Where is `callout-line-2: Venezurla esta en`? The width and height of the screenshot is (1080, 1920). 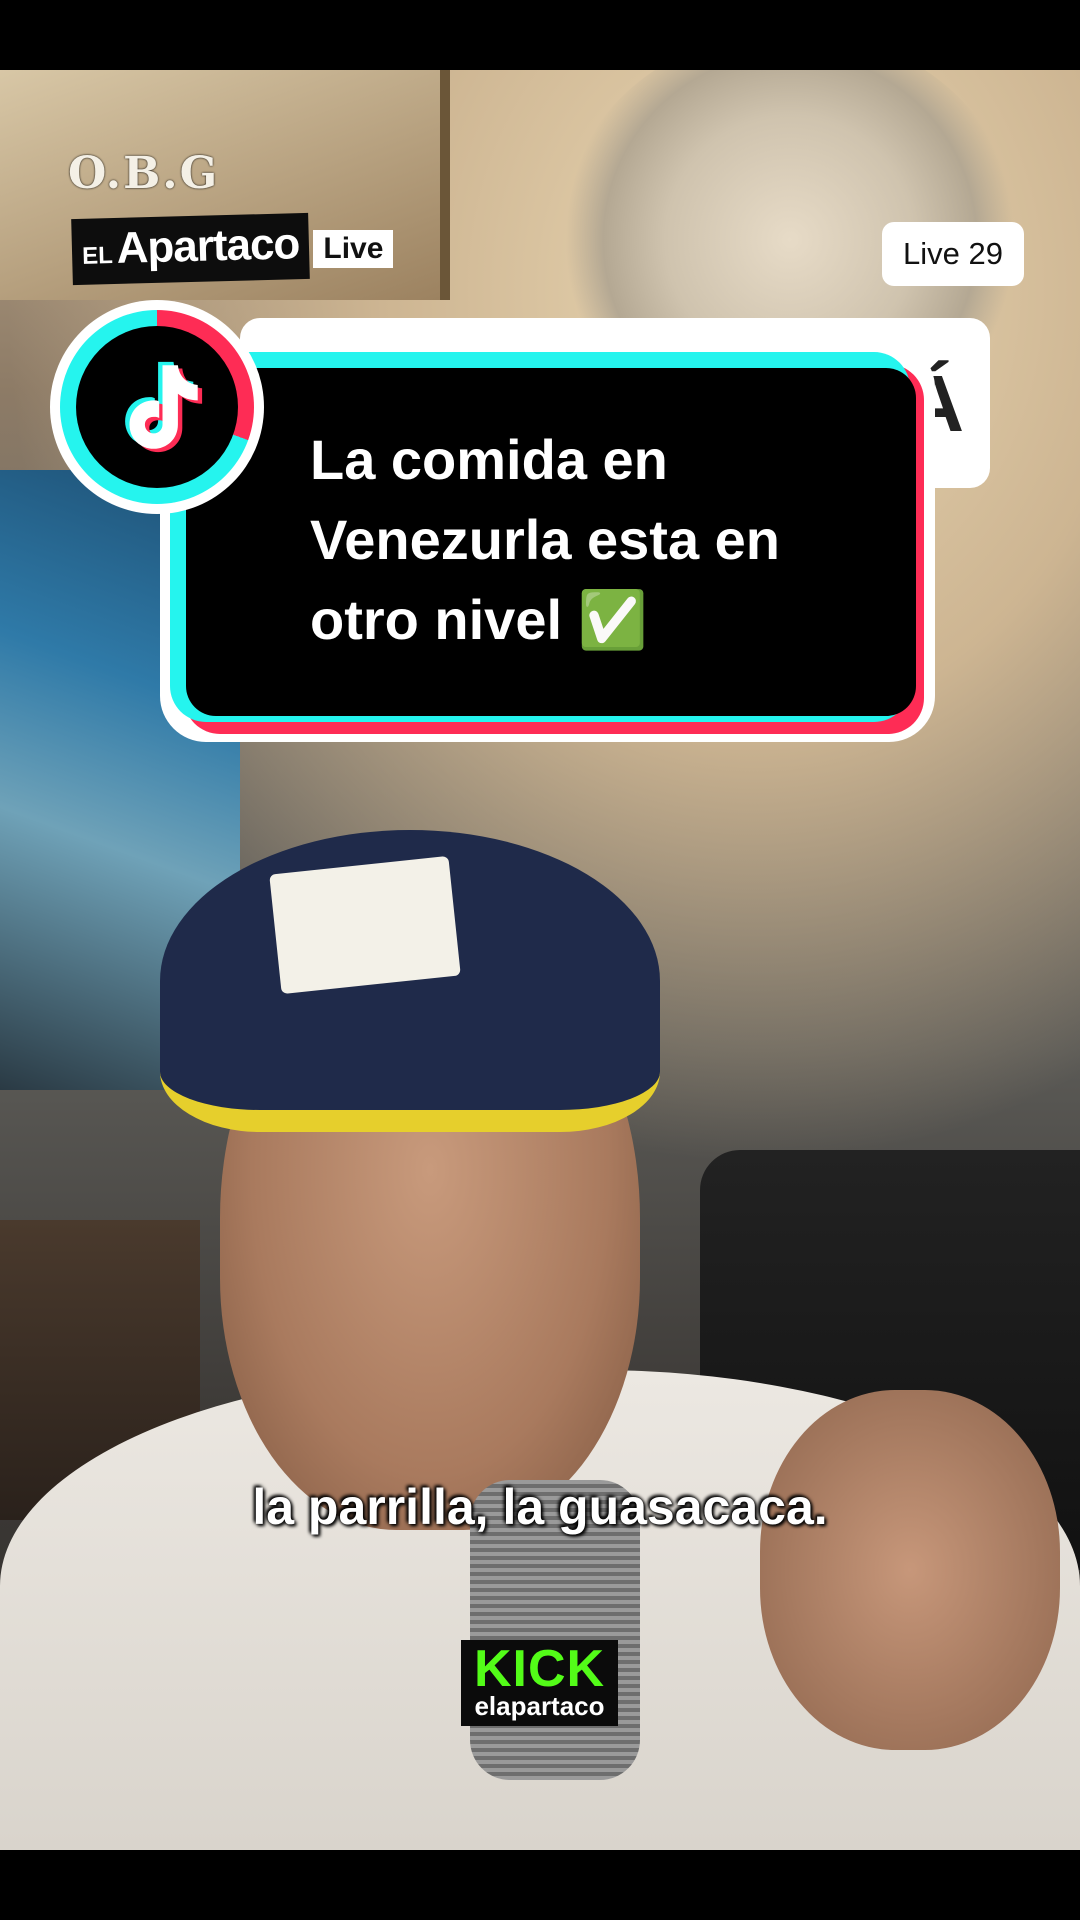
callout-line-2: Venezurla esta en is located at coordinates (545, 539).